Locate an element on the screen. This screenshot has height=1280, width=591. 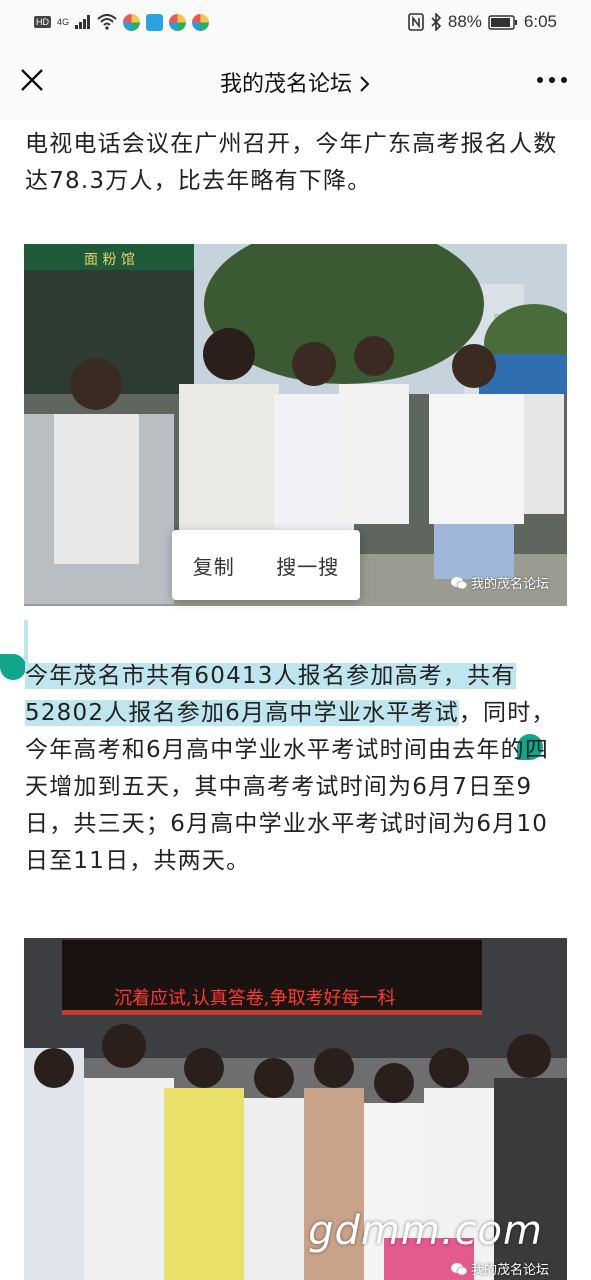
nfc-icon is located at coordinates (416, 22).